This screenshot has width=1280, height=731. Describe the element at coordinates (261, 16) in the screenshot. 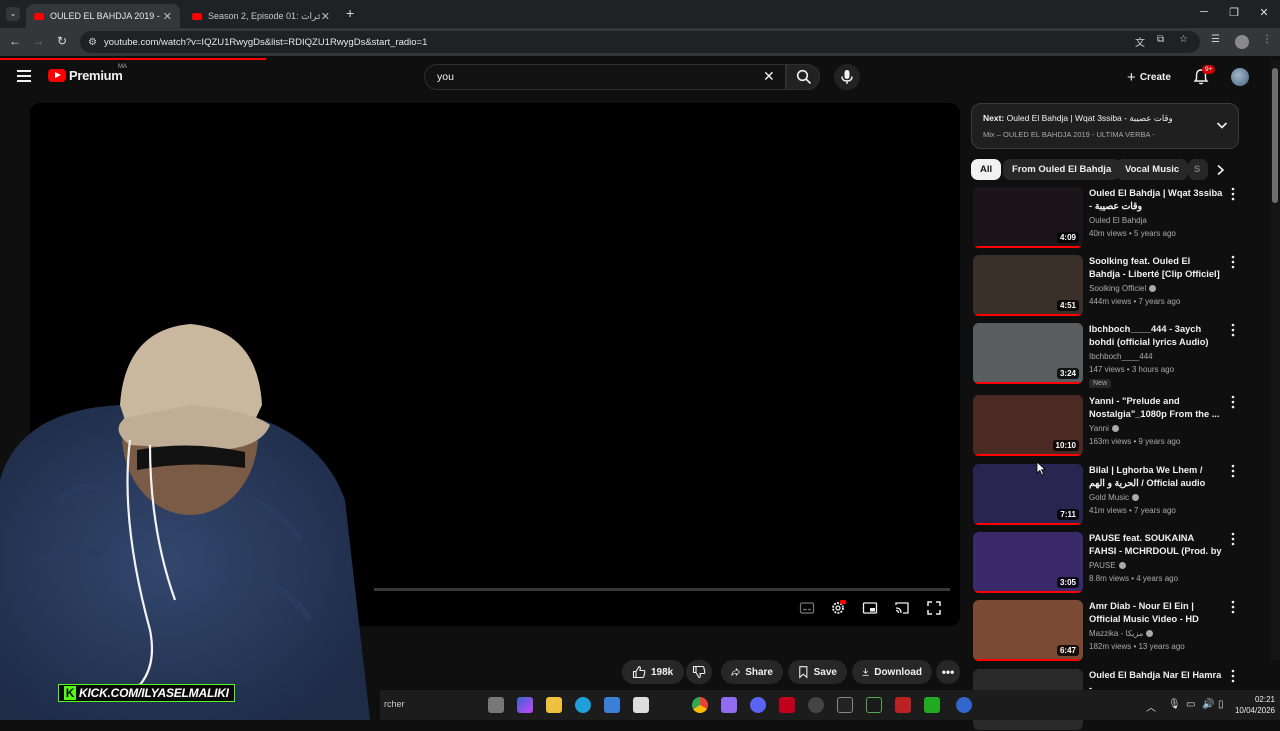

I see `browser-tab: Season 2, Episode 01: الباخرات ... ✕` at that location.